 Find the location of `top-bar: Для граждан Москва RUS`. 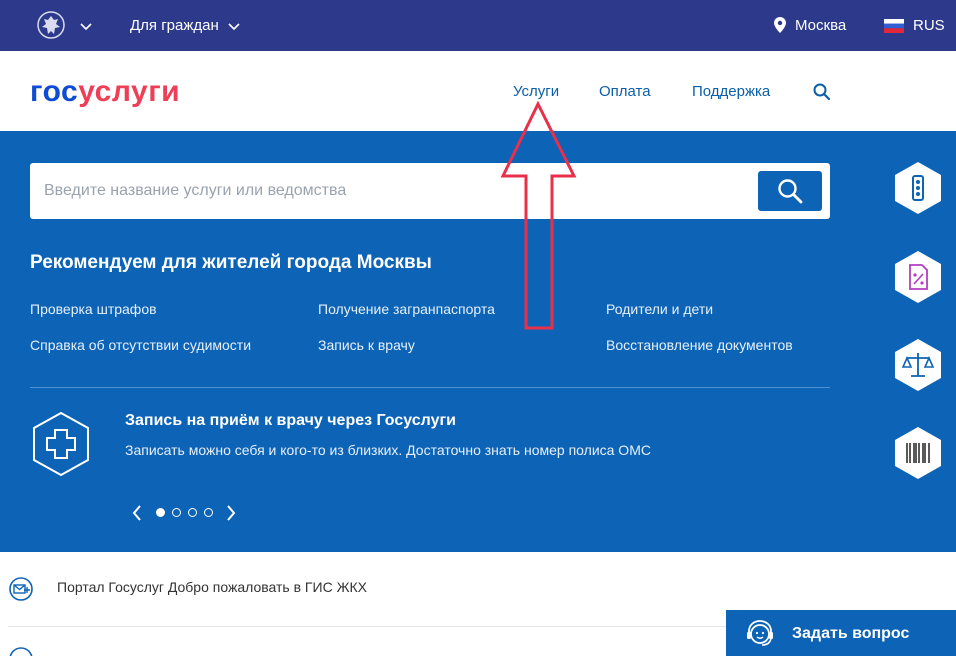

top-bar: Для граждан Москва RUS is located at coordinates (478, 25).